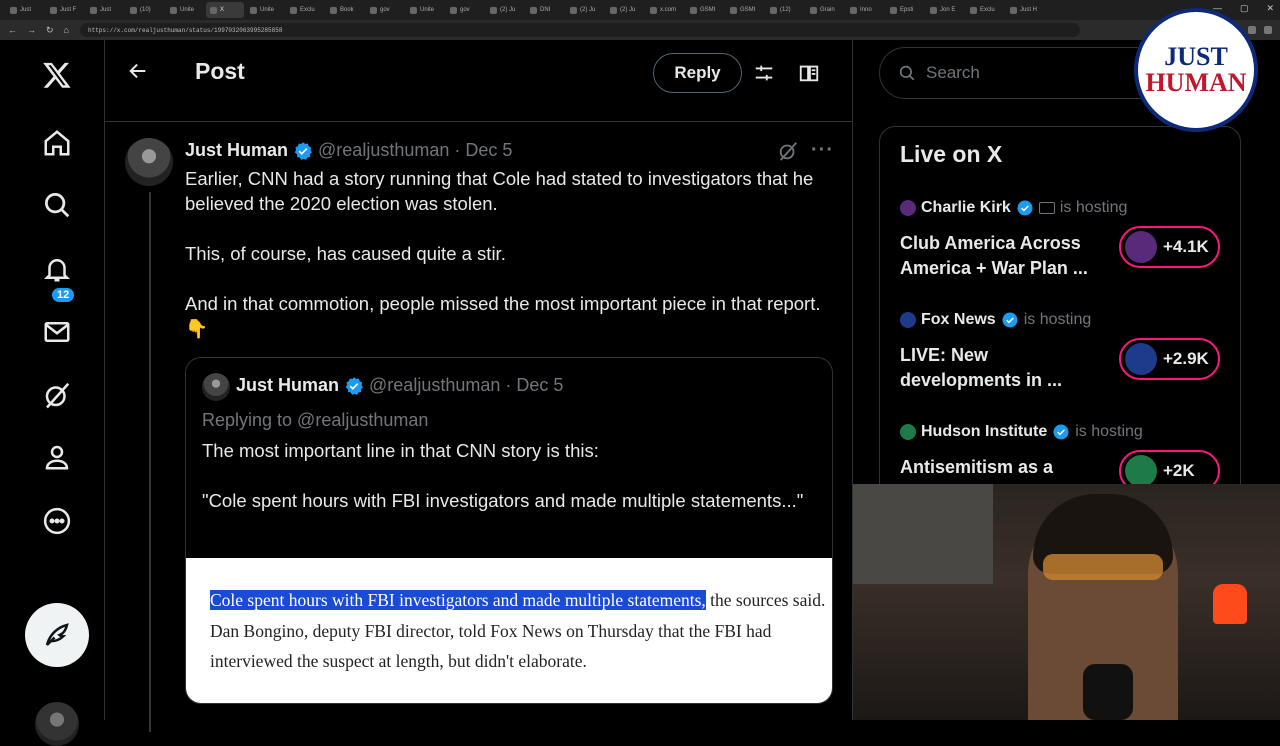 The width and height of the screenshot is (1280, 746). I want to click on sliders-icon, so click(764, 73).